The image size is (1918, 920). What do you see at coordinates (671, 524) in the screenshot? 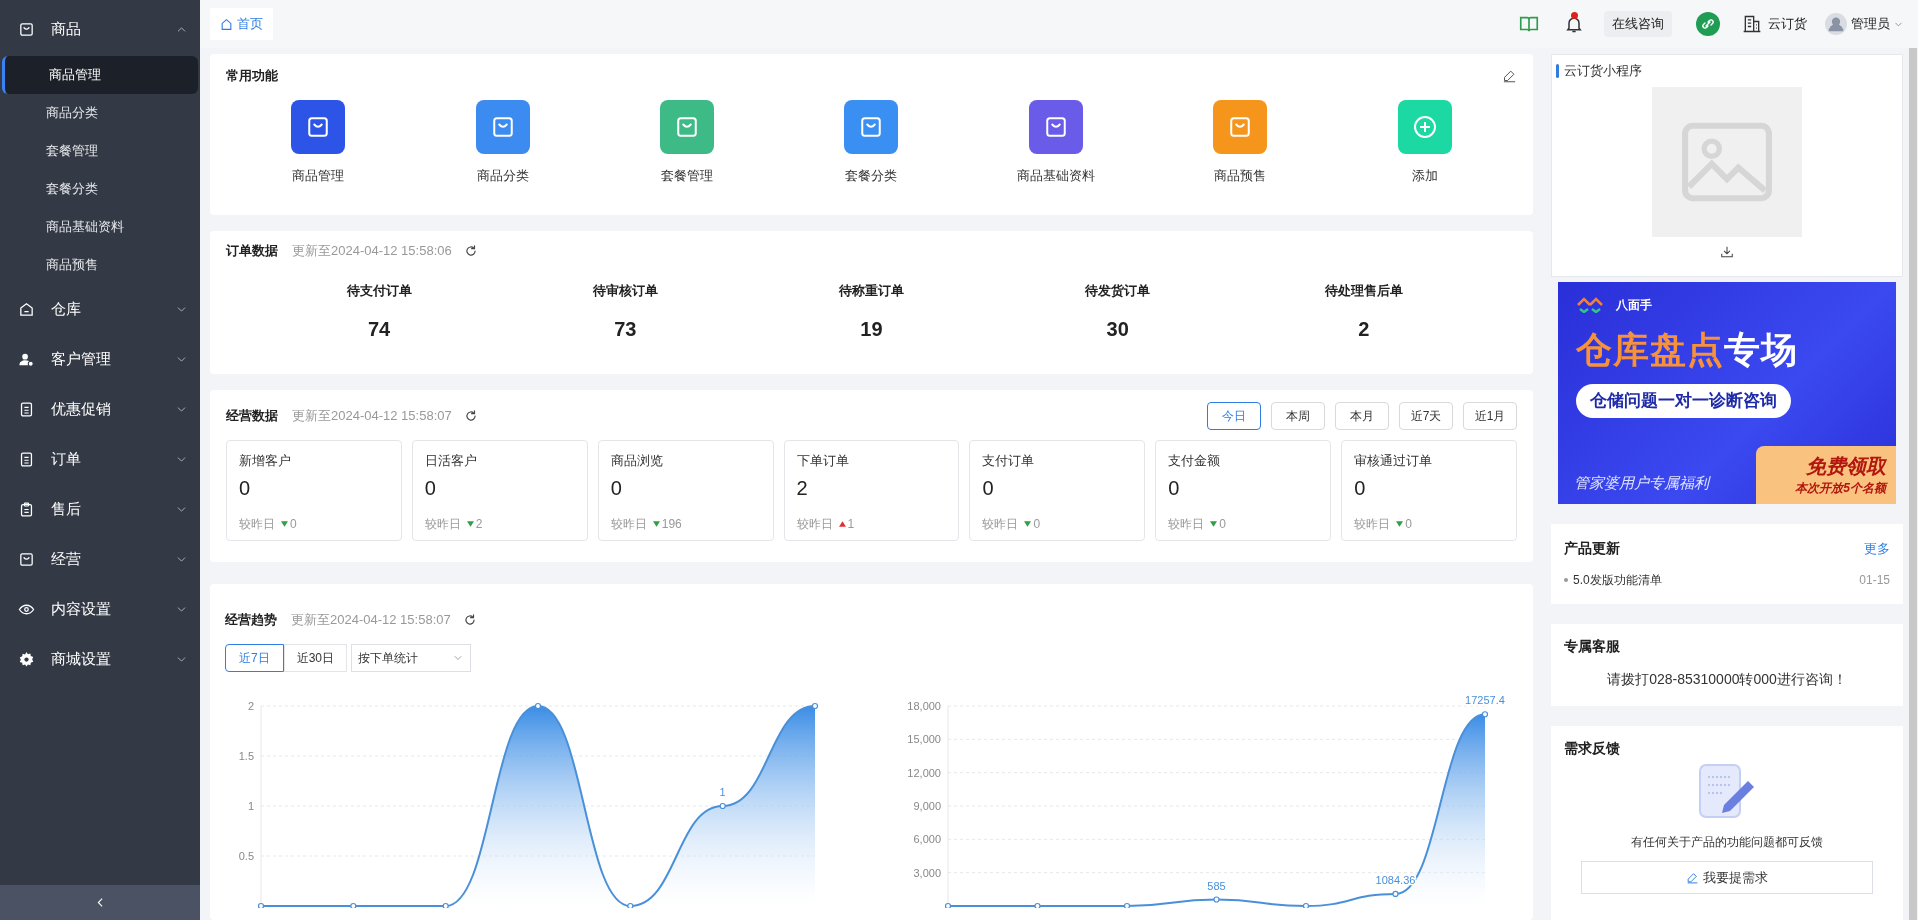
I see `change-value: 196` at bounding box center [671, 524].